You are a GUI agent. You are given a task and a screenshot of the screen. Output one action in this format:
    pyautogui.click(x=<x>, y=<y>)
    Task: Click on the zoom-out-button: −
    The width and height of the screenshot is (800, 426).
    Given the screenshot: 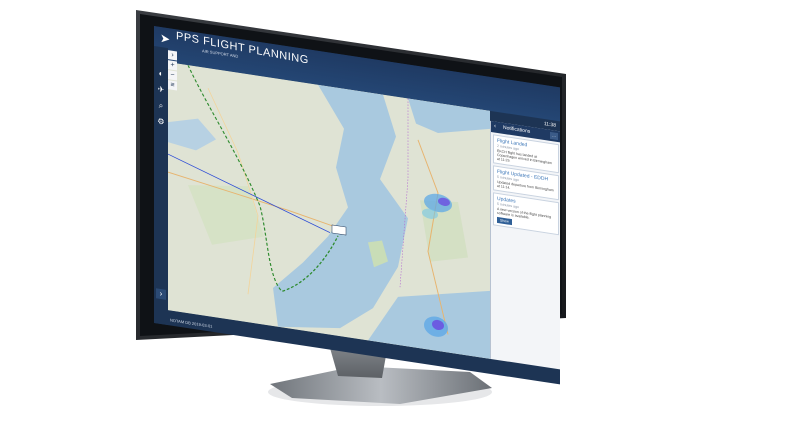 What is the action you would take?
    pyautogui.click(x=172, y=75)
    